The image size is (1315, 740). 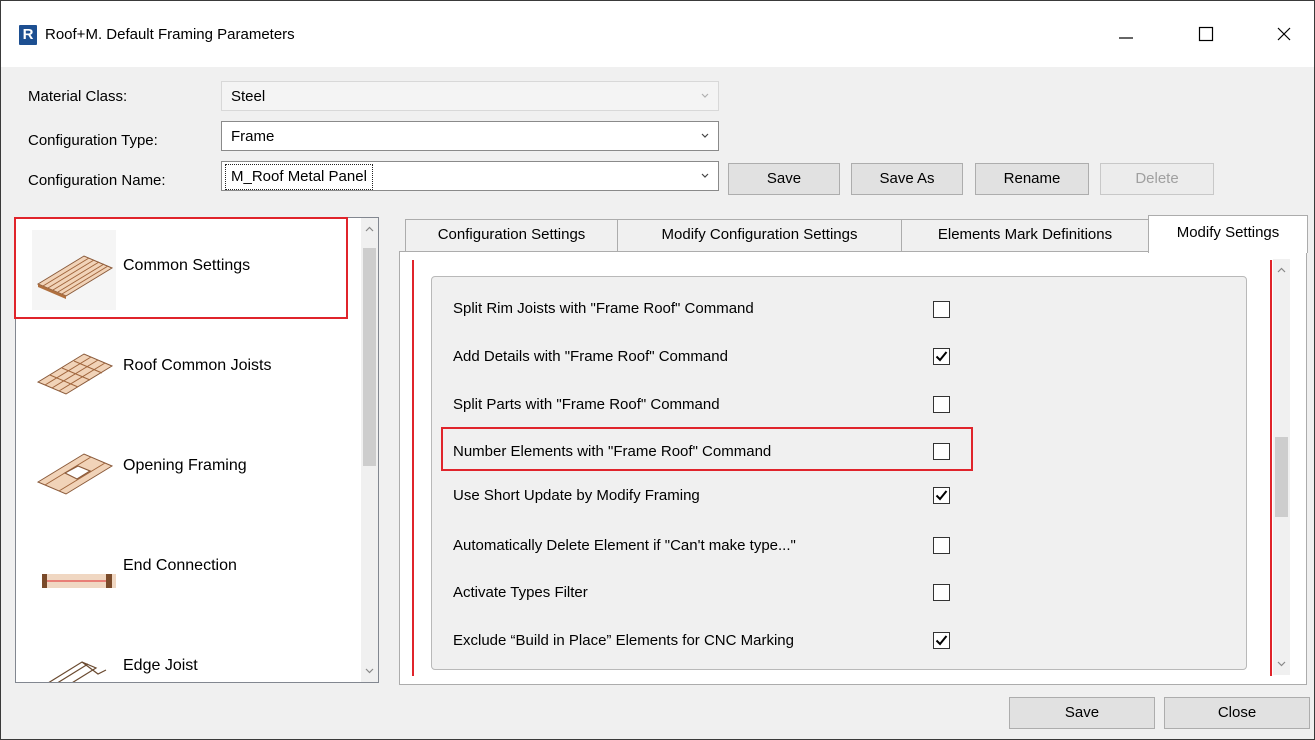 I want to click on list-scrollbar-thumb, so click(x=369, y=357).